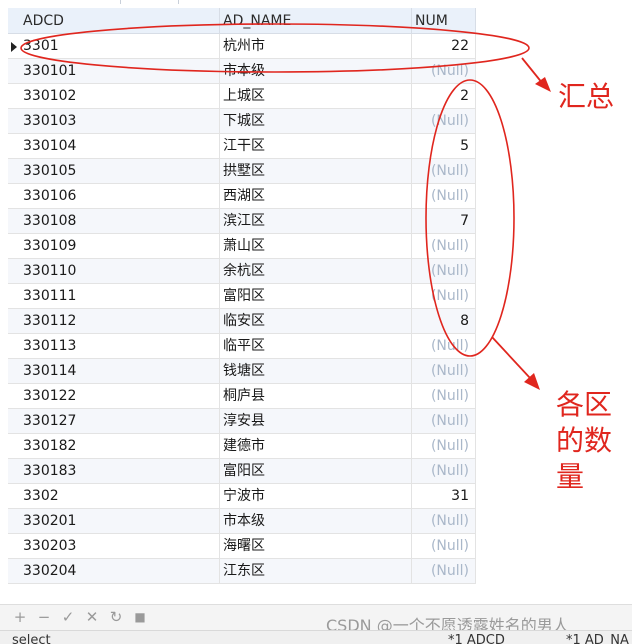 The image size is (632, 644). What do you see at coordinates (543, 84) in the screenshot?
I see `summary-arrow-head` at bounding box center [543, 84].